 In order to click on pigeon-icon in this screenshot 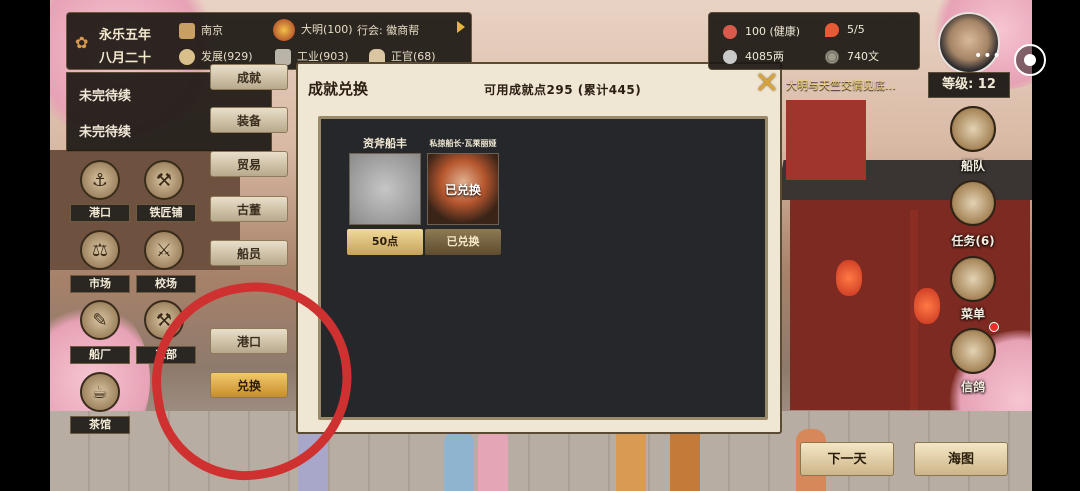, I will do `click(973, 351)`.